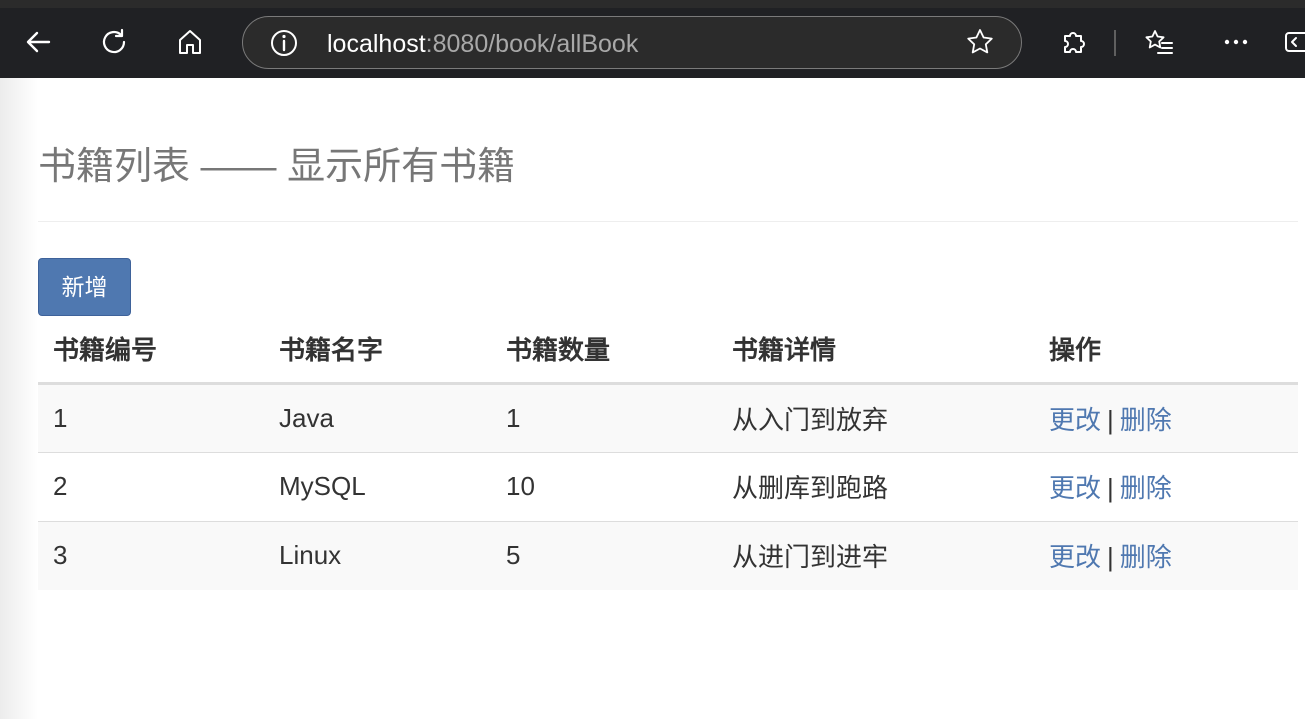 The width and height of the screenshot is (1305, 719). What do you see at coordinates (668, 221) in the screenshot?
I see `title-divider` at bounding box center [668, 221].